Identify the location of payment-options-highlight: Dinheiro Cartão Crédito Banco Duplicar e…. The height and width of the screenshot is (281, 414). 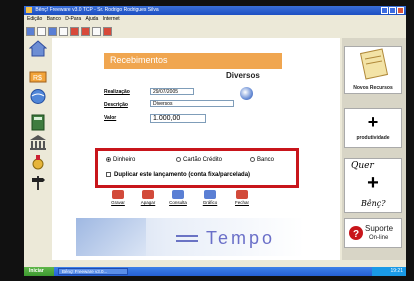
(197, 168).